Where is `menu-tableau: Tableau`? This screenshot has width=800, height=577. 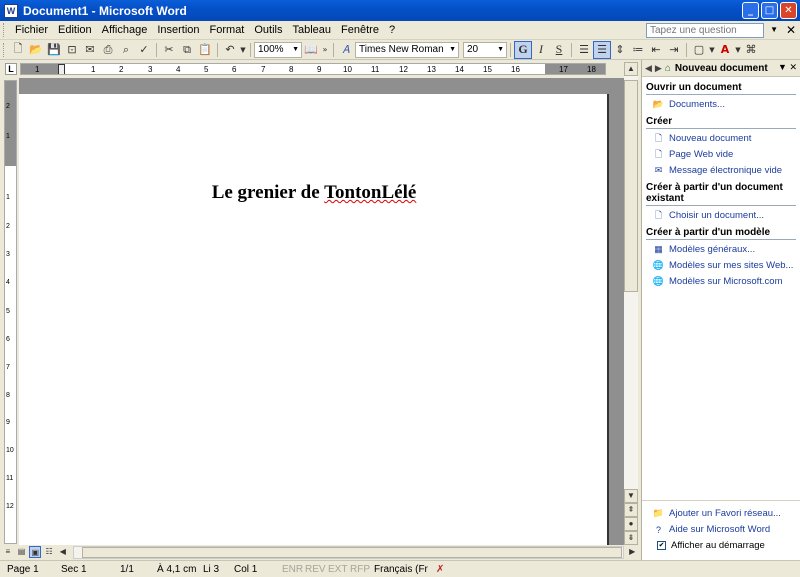 menu-tableau: Tableau is located at coordinates (312, 30).